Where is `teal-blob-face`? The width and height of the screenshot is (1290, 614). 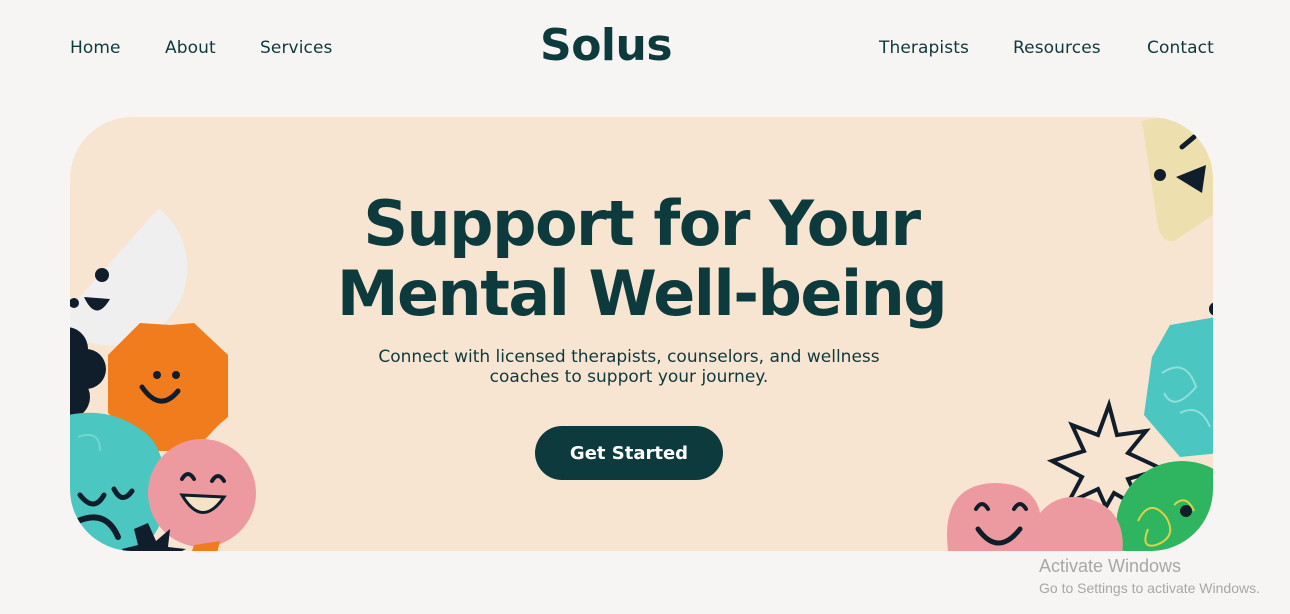 teal-blob-face is located at coordinates (118, 481).